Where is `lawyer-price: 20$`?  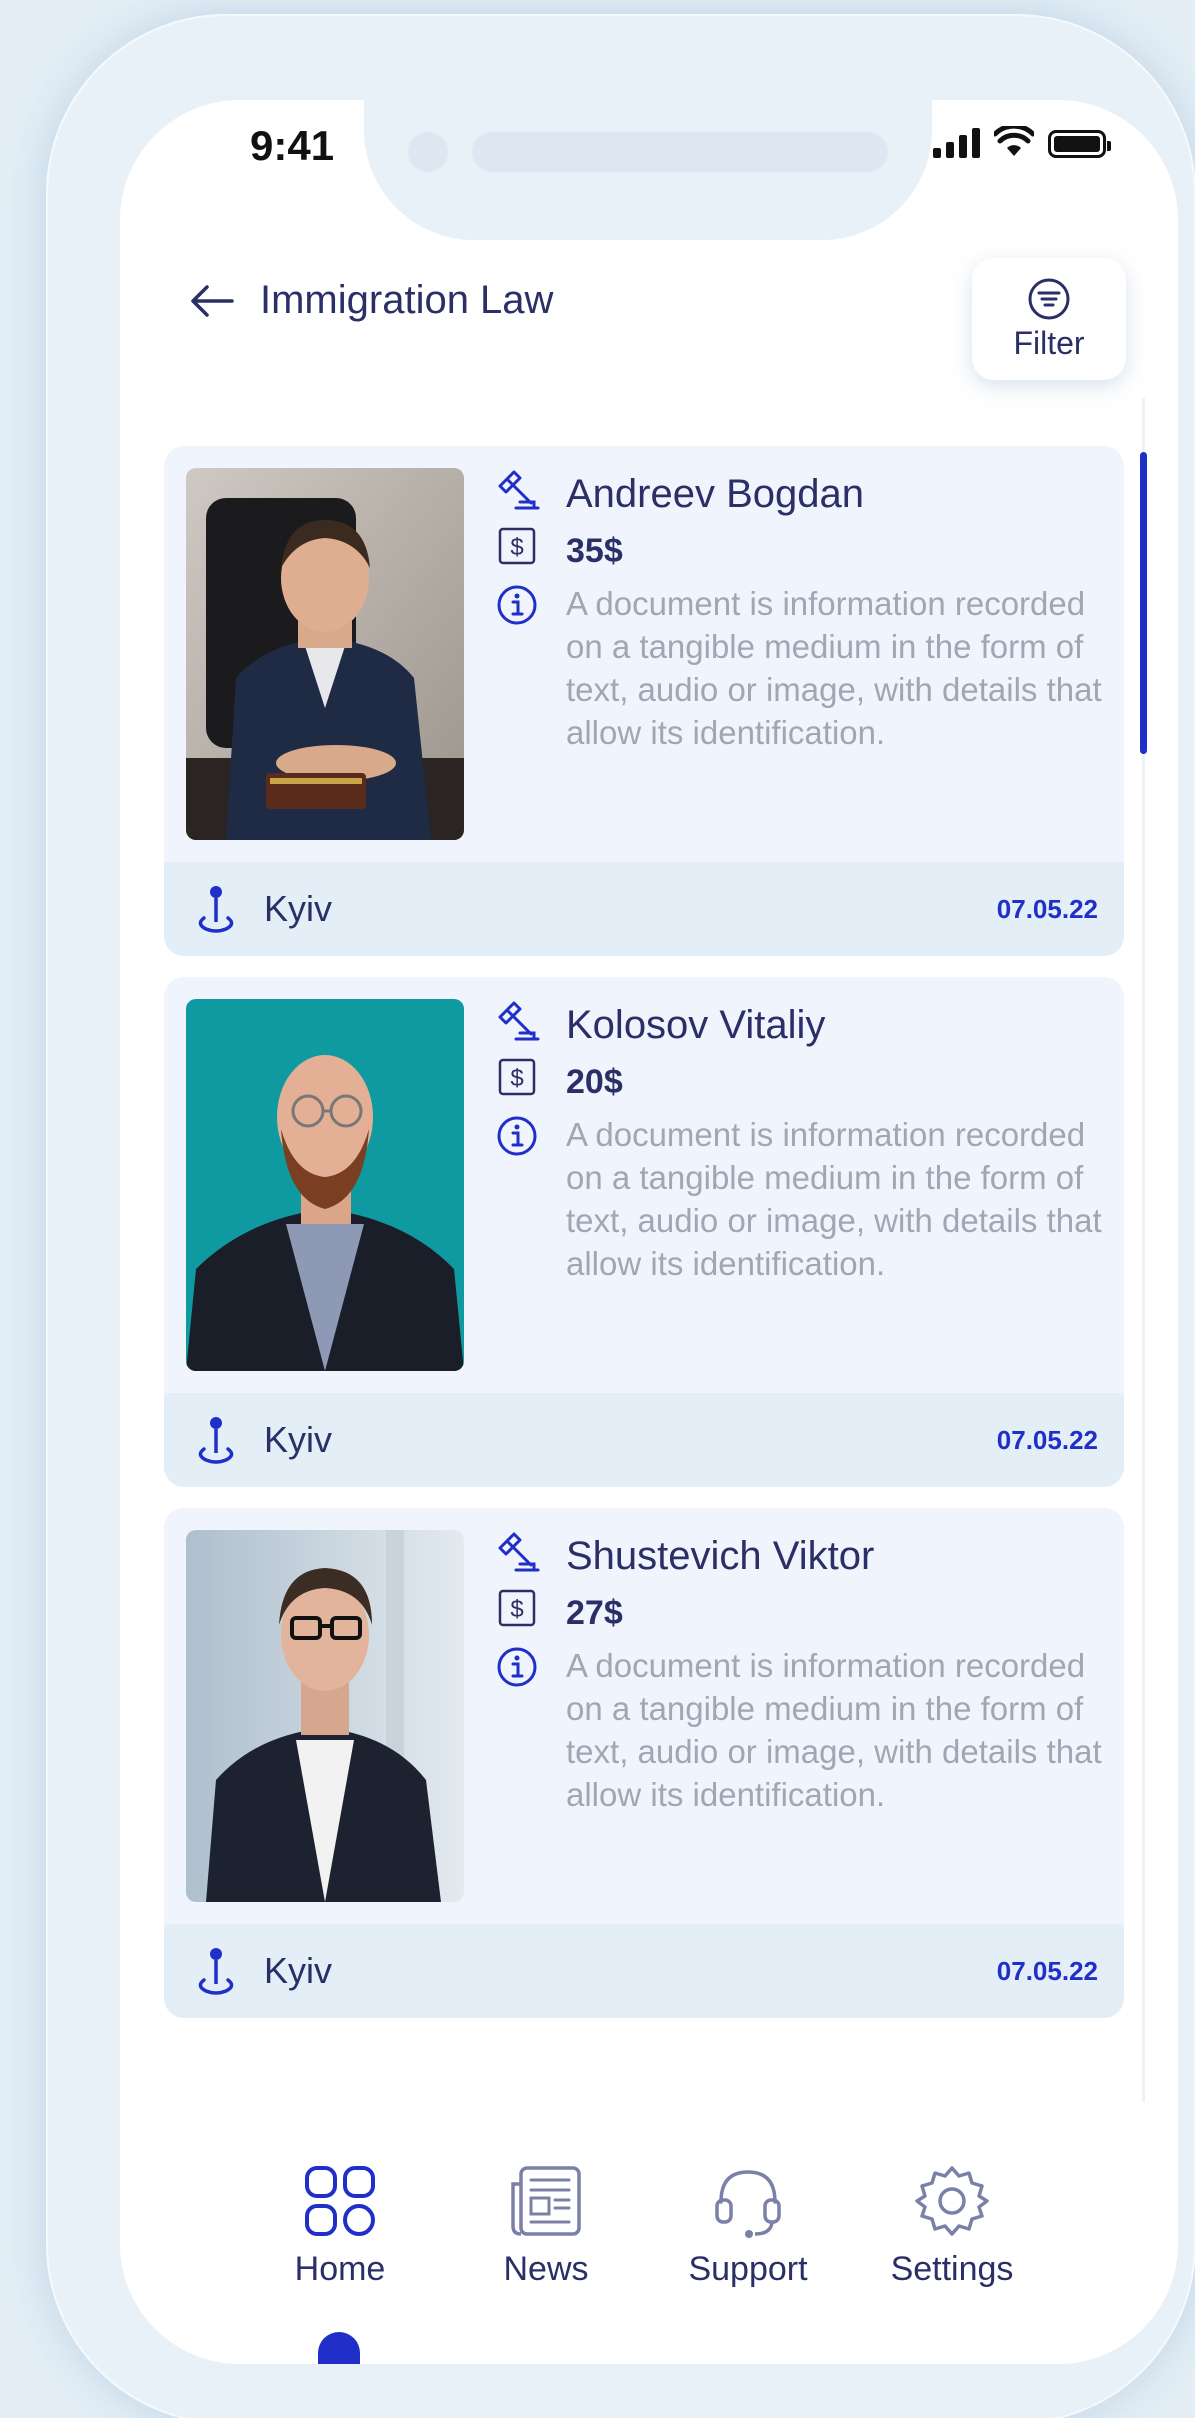 lawyer-price: 20$ is located at coordinates (594, 1082).